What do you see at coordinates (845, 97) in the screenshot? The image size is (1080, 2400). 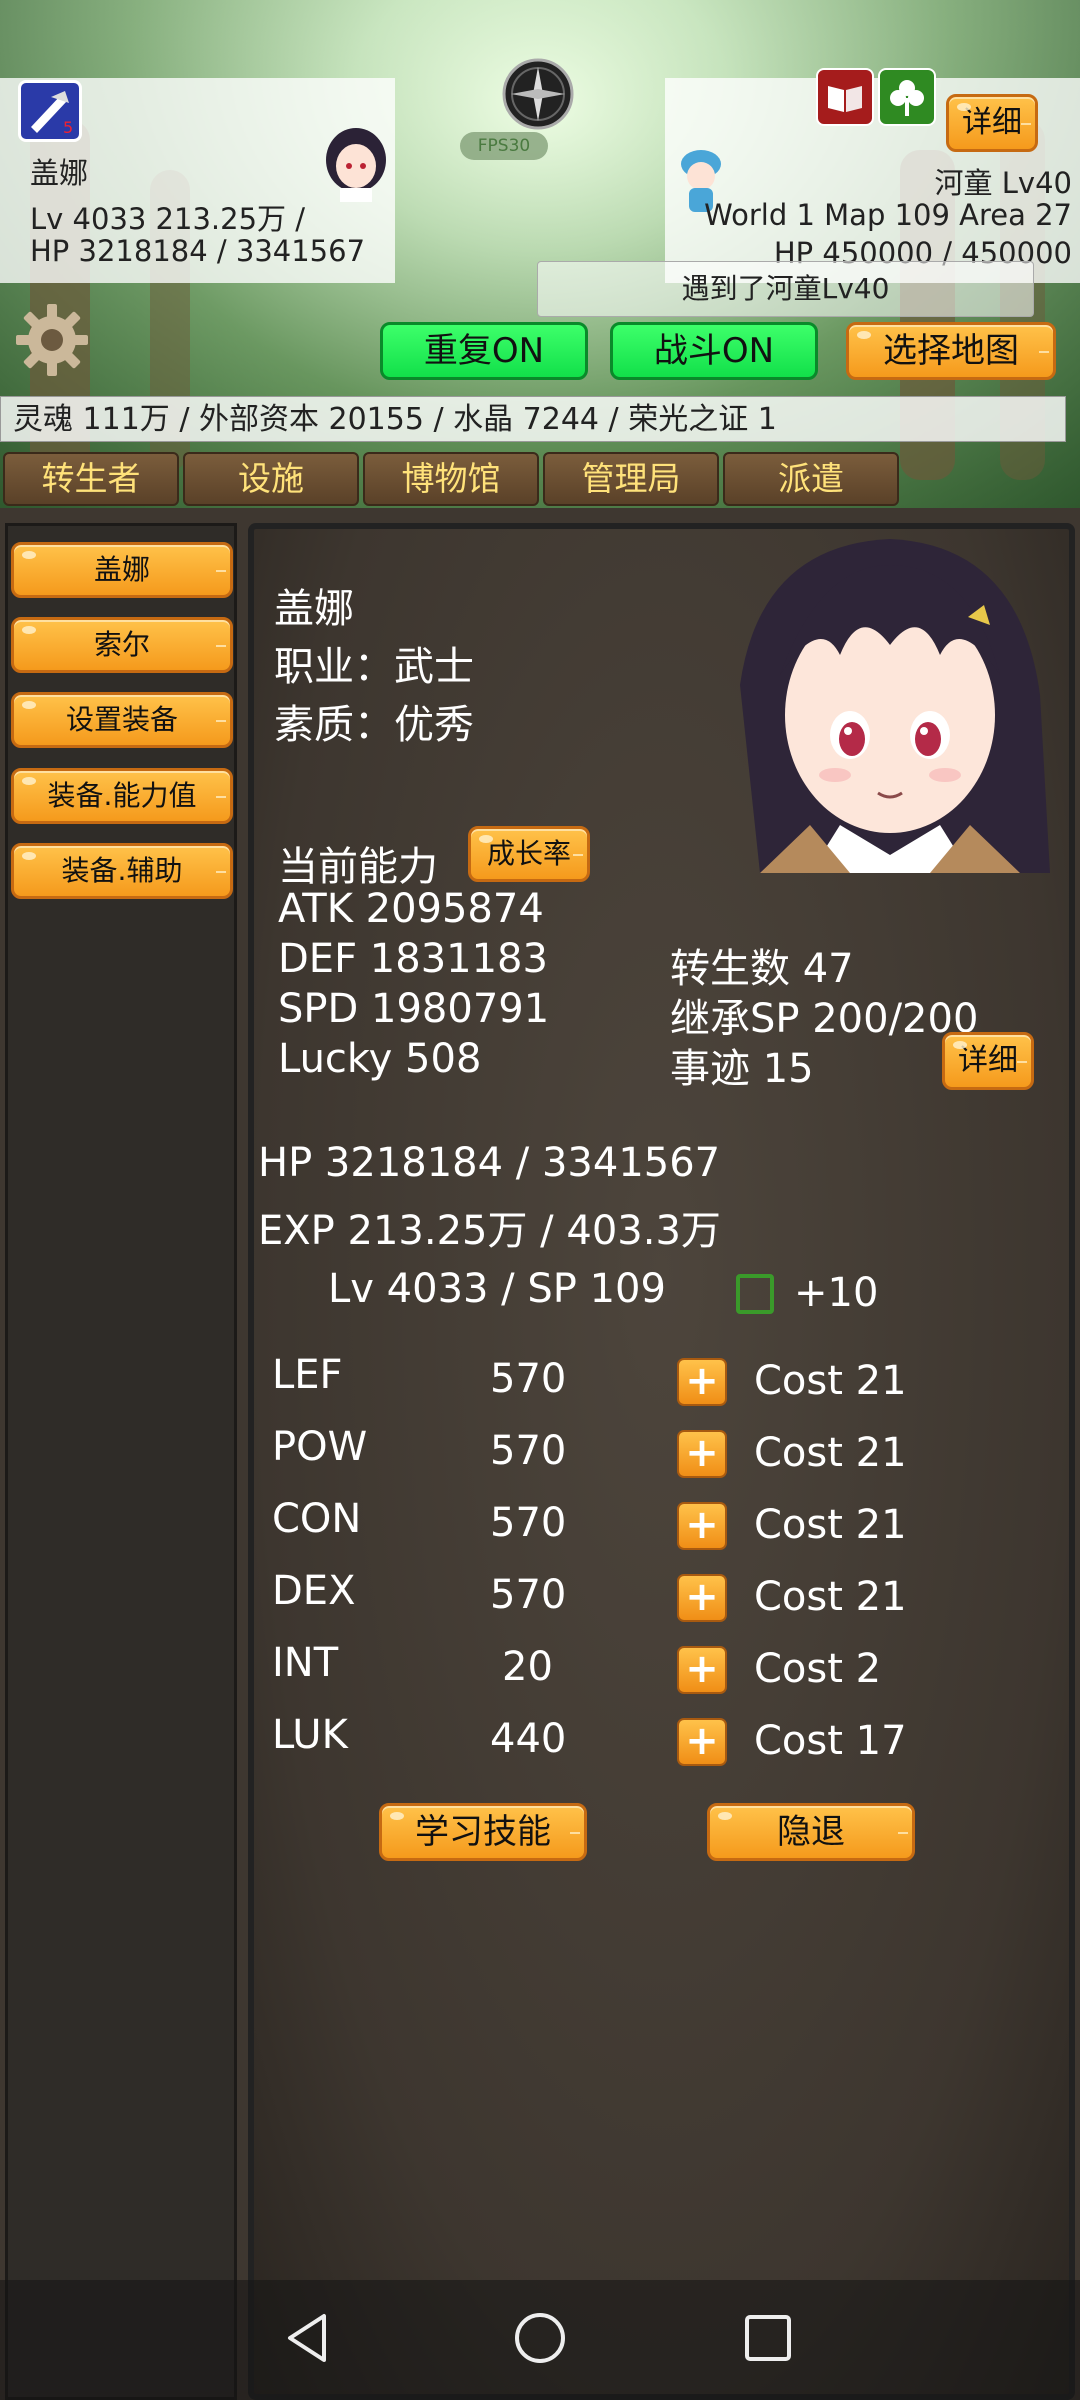 I see `book-icon` at bounding box center [845, 97].